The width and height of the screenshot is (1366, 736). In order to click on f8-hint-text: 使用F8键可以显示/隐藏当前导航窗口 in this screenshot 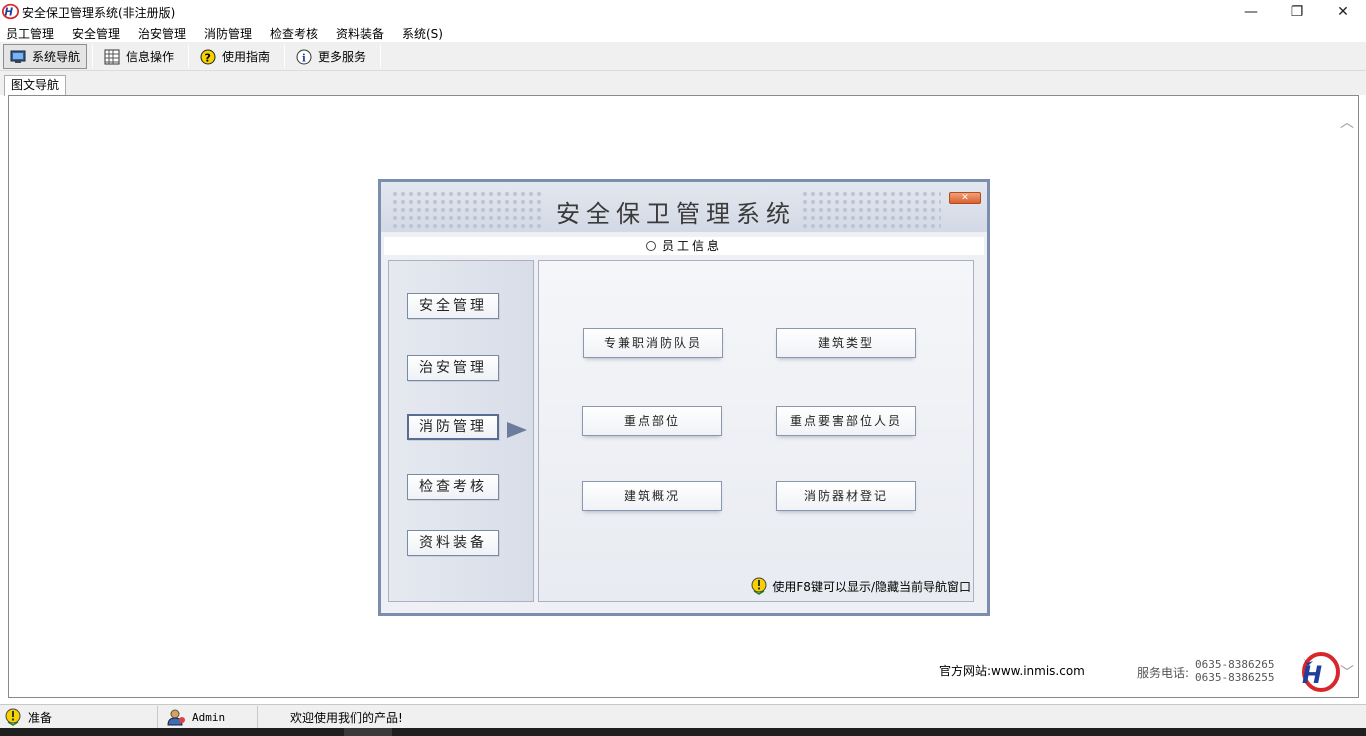, I will do `click(871, 586)`.